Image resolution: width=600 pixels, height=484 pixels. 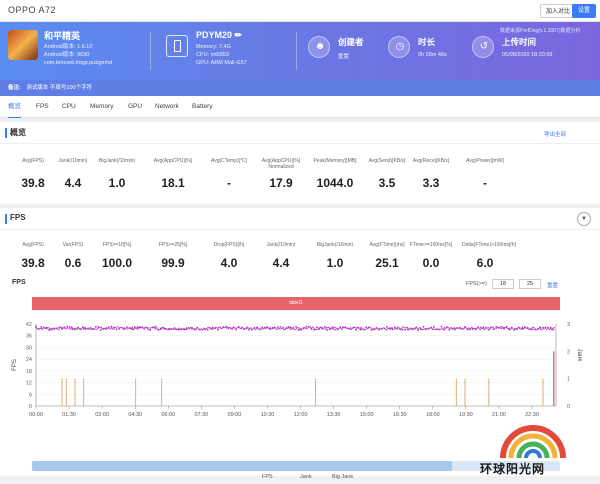 I want to click on overview-metric-value: 18.1, so click(x=173, y=183).